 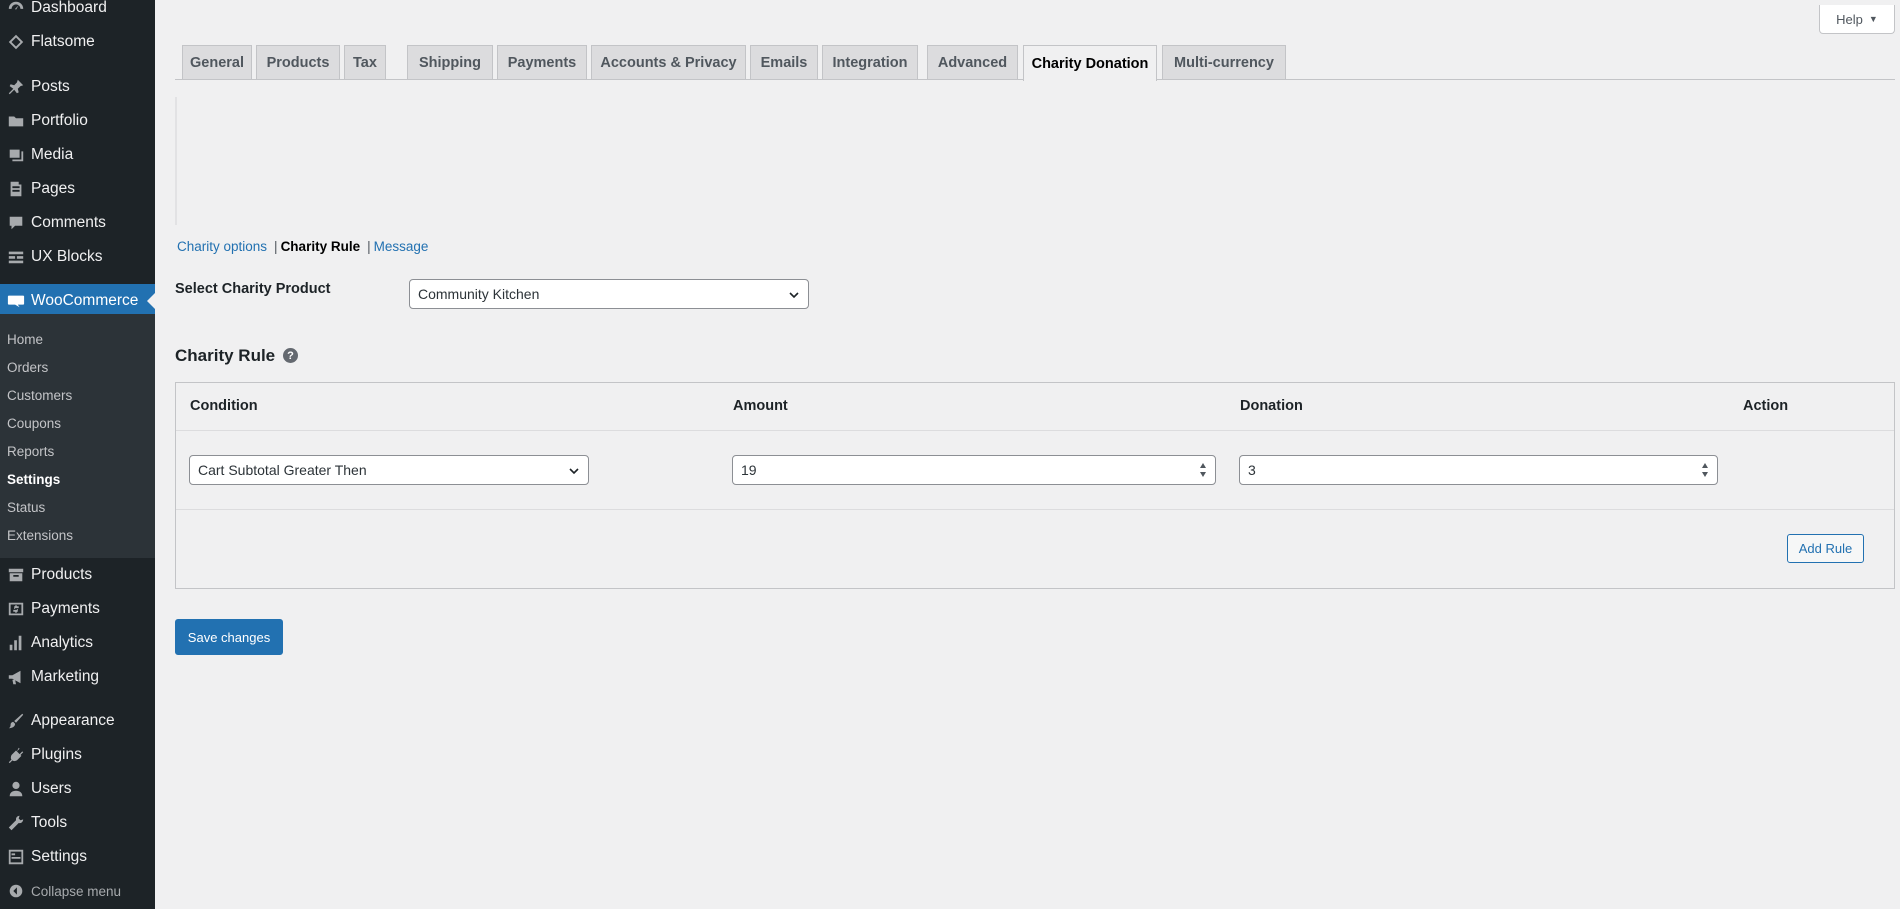 What do you see at coordinates (30, 451) in the screenshot?
I see `submenu-reports: Reports` at bounding box center [30, 451].